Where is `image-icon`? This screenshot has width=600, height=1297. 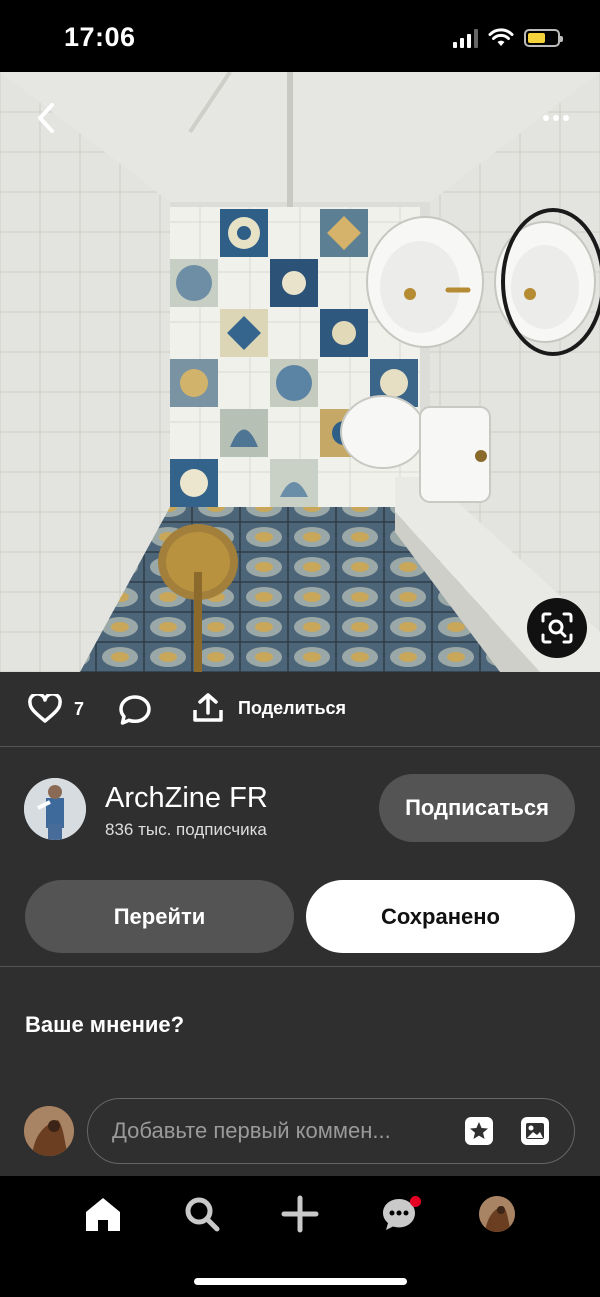
image-icon is located at coordinates (535, 1131).